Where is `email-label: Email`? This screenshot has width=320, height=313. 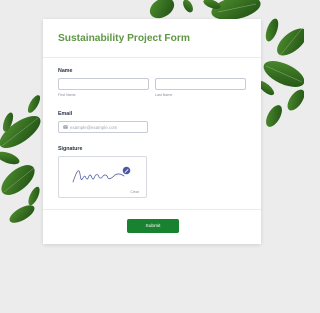
email-label: Email is located at coordinates (65, 114).